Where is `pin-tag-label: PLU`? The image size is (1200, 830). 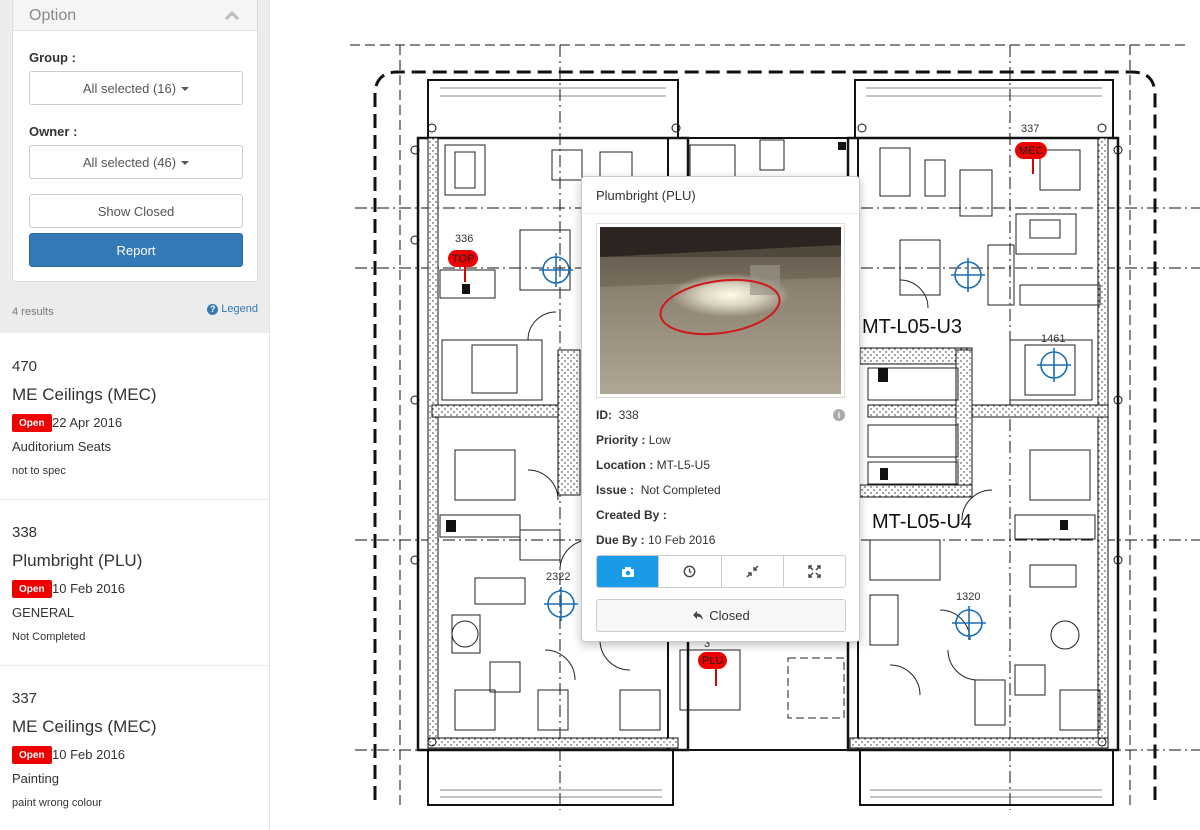
pin-tag-label: PLU is located at coordinates (713, 660).